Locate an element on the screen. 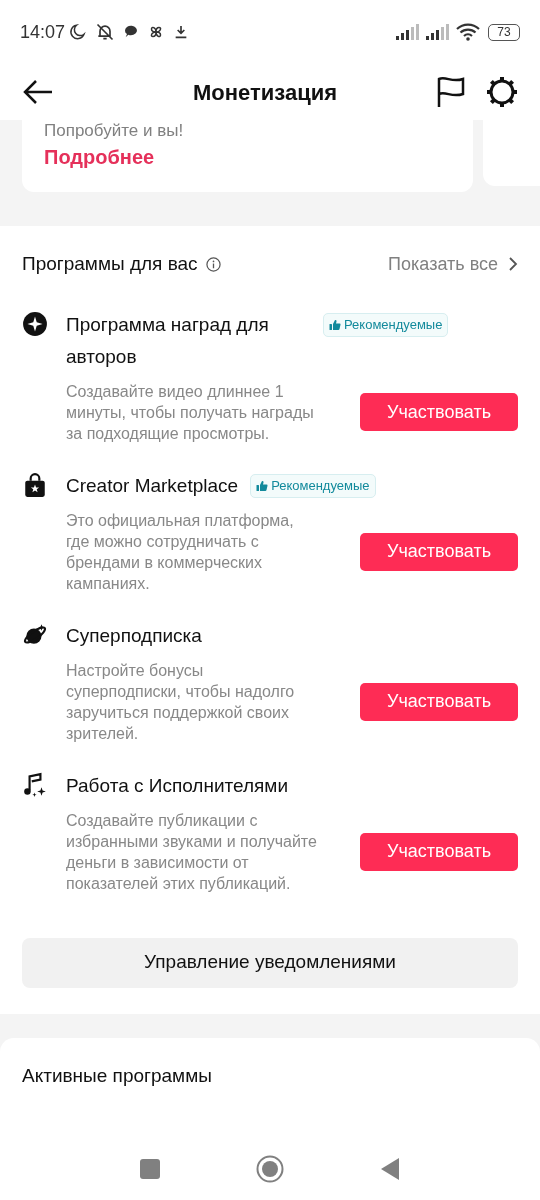 The height and width of the screenshot is (1200, 540). promo-text: Попробуйте и вы! is located at coordinates (114, 131).